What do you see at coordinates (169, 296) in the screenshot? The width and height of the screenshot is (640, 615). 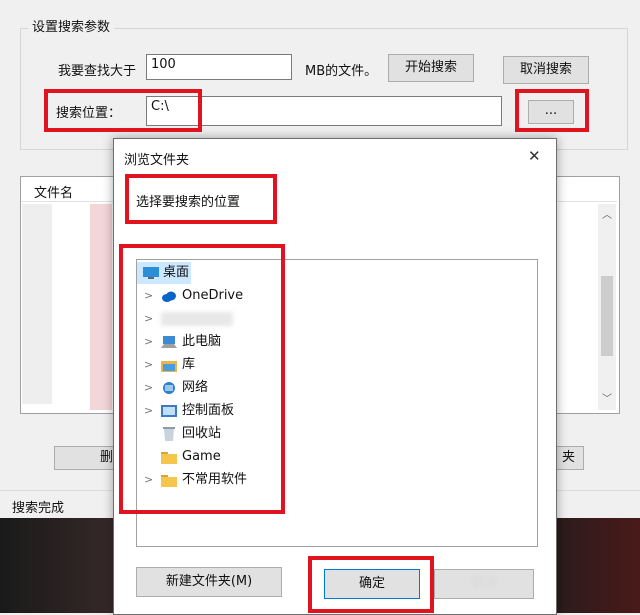 I see `cloud-icon` at bounding box center [169, 296].